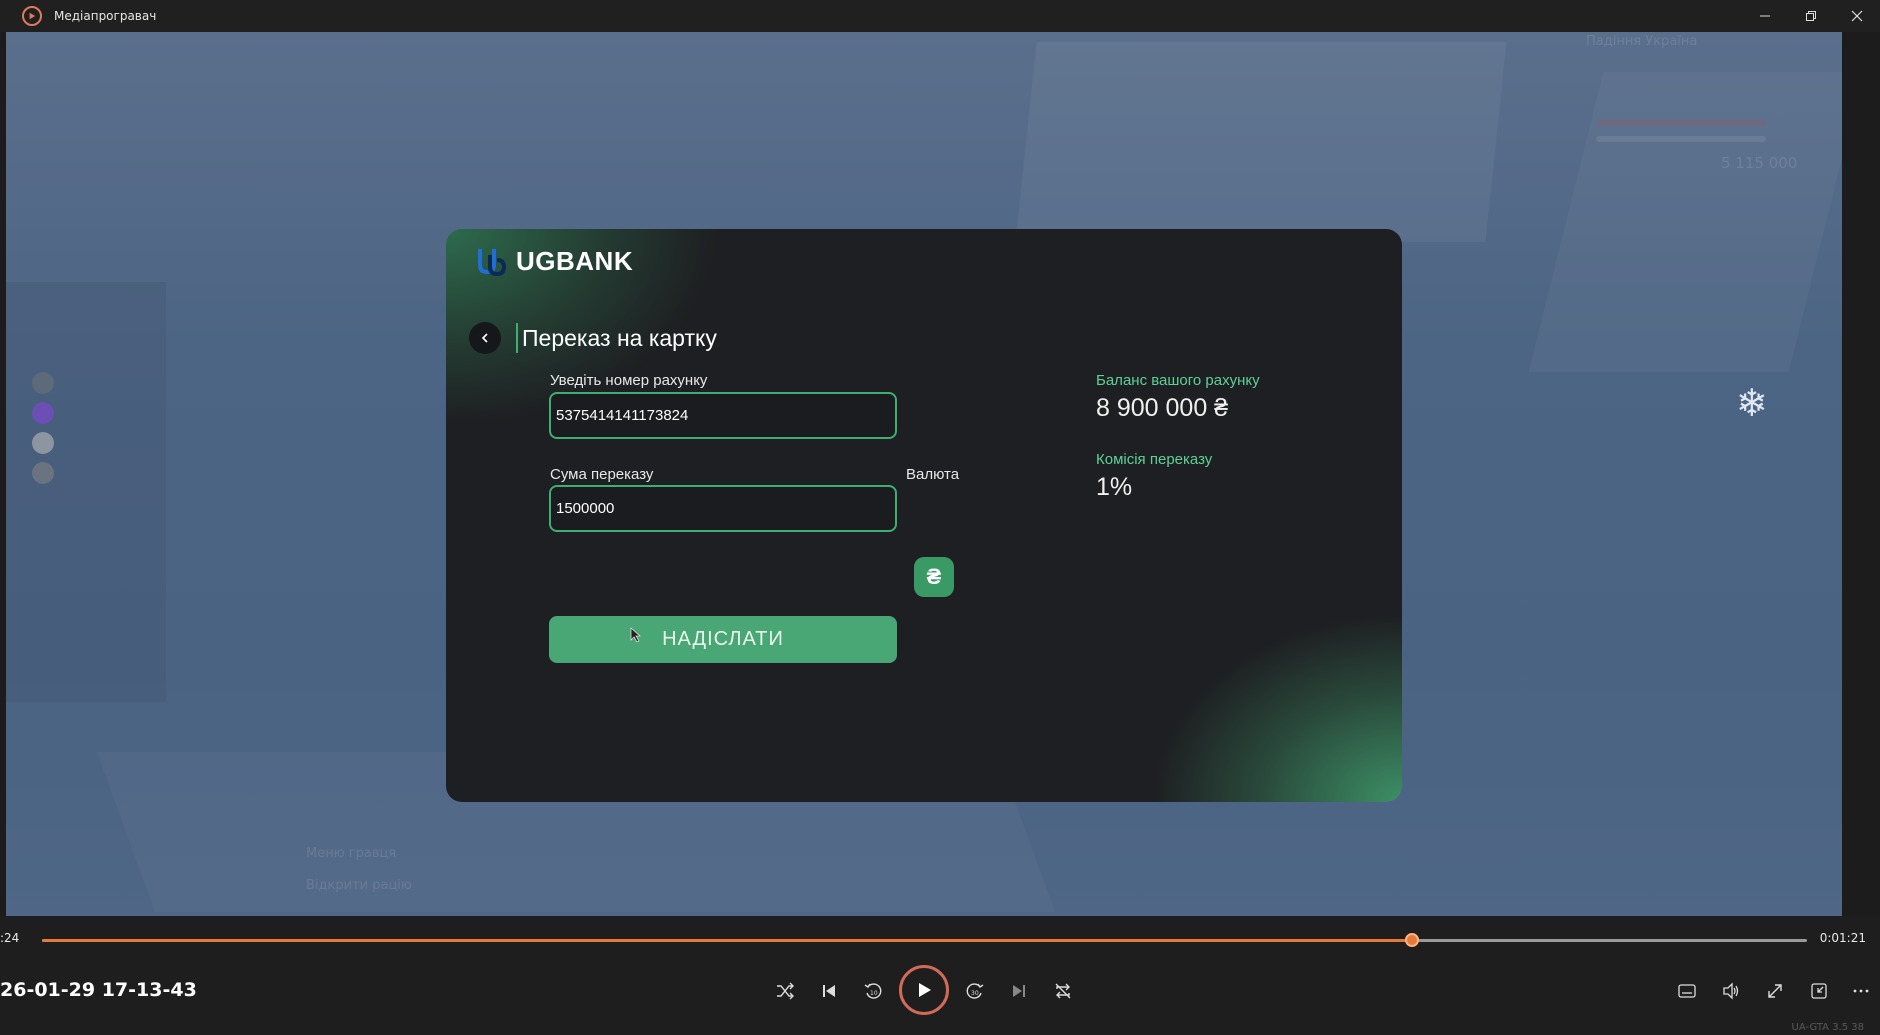 This screenshot has height=1035, width=1880. What do you see at coordinates (105, 16) in the screenshot?
I see `window-title: Медіапрогравач` at bounding box center [105, 16].